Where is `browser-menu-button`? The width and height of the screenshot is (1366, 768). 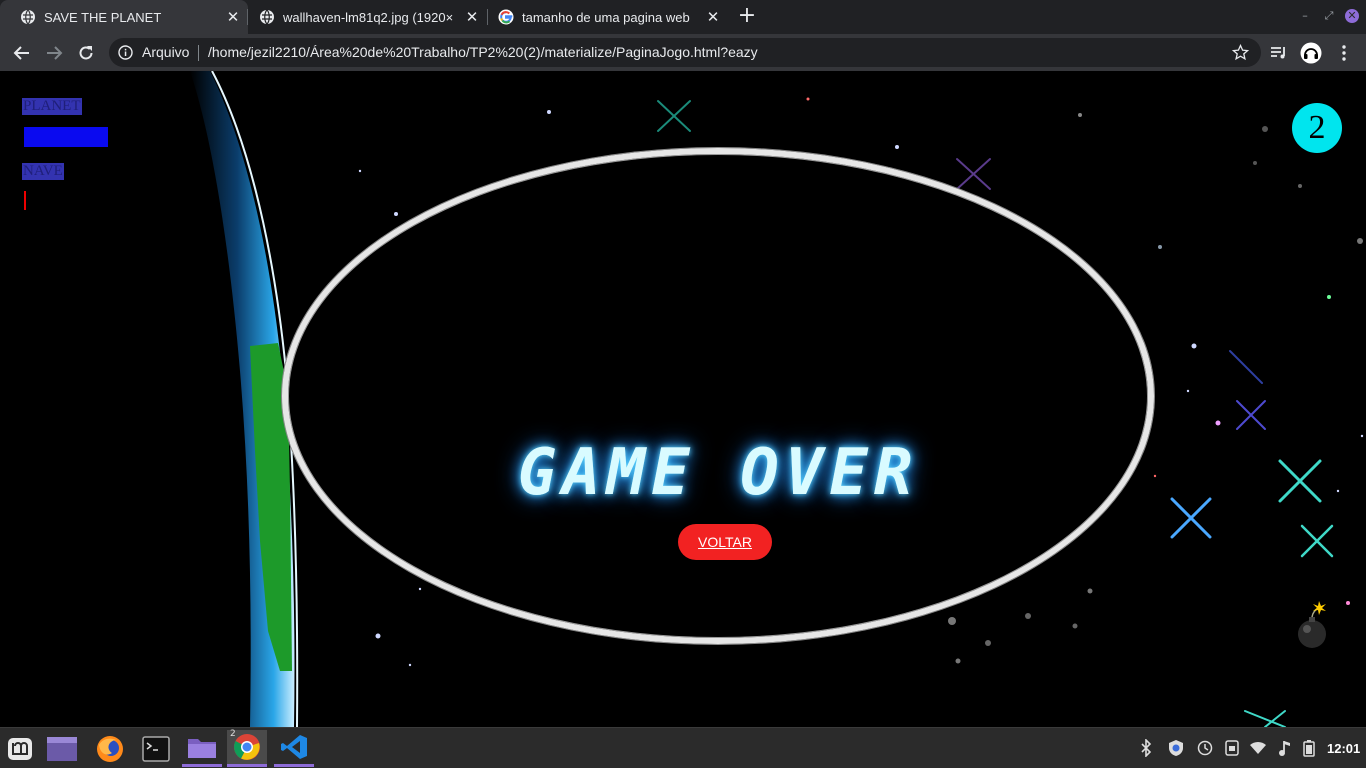 browser-menu-button is located at coordinates (1344, 53).